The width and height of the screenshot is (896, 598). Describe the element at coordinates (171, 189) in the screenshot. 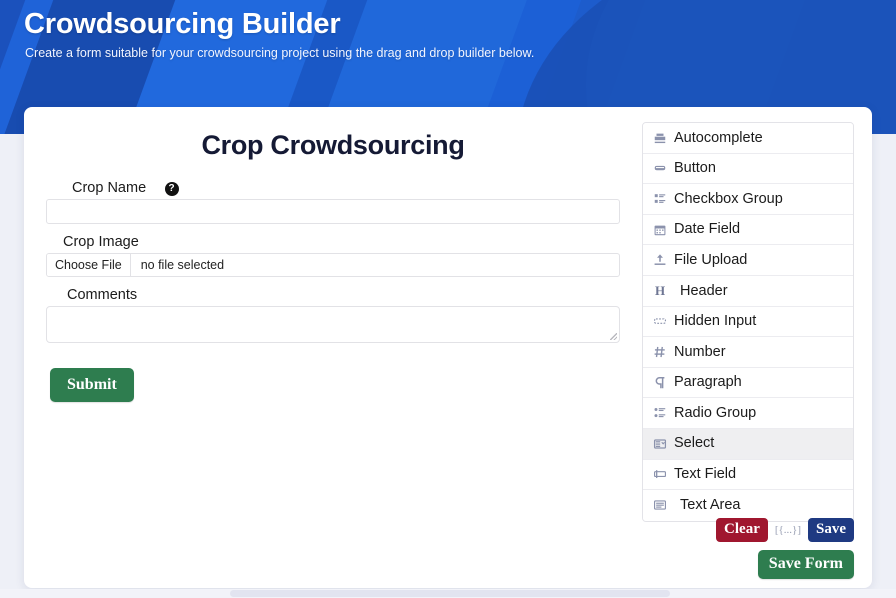

I see `question-circle-icon: ?` at that location.